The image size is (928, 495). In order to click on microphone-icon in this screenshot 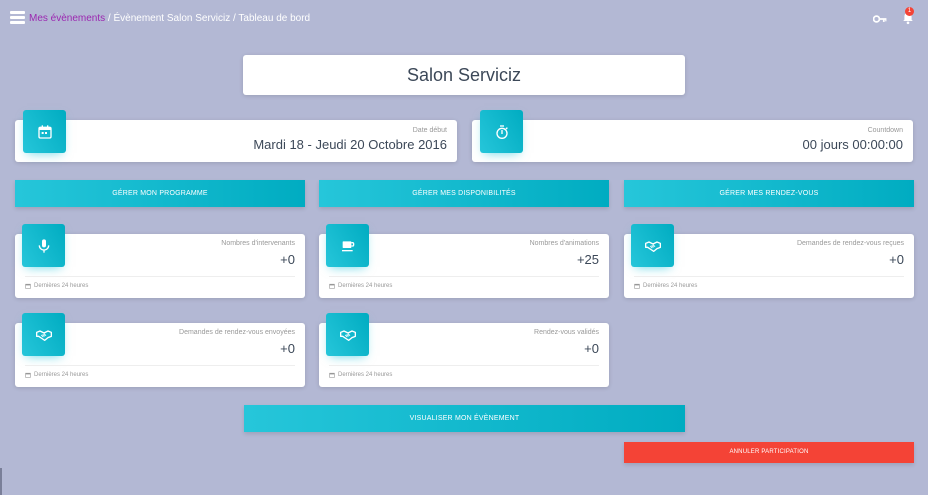, I will do `click(43, 245)`.